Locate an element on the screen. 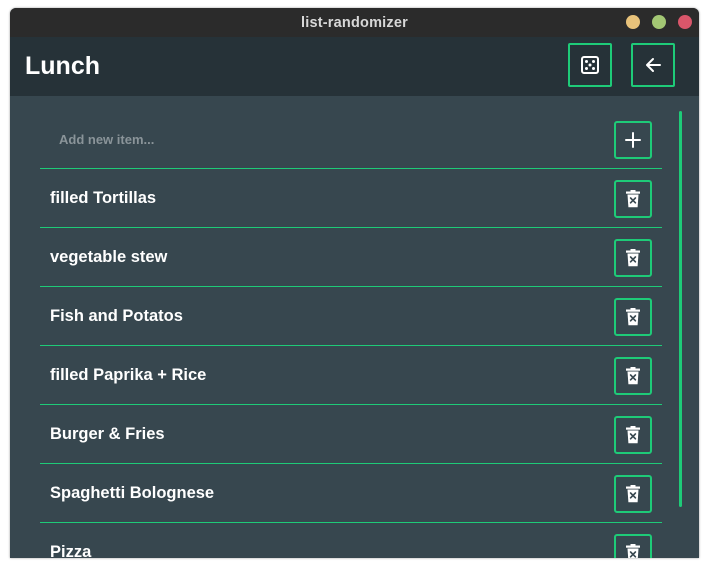  list-item: Fish and Potatos is located at coordinates (351, 316).